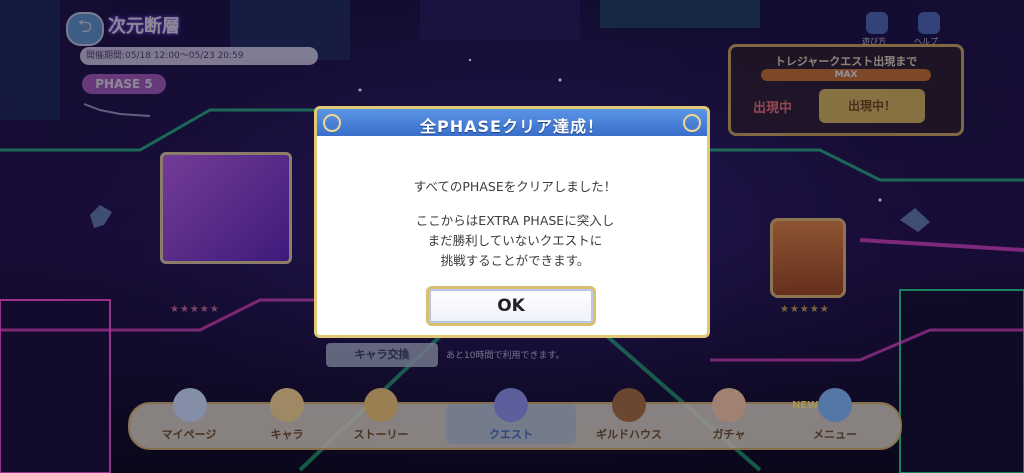  What do you see at coordinates (515, 260) in the screenshot?
I see `dialog-line-4: 挑戦することができます。` at bounding box center [515, 260].